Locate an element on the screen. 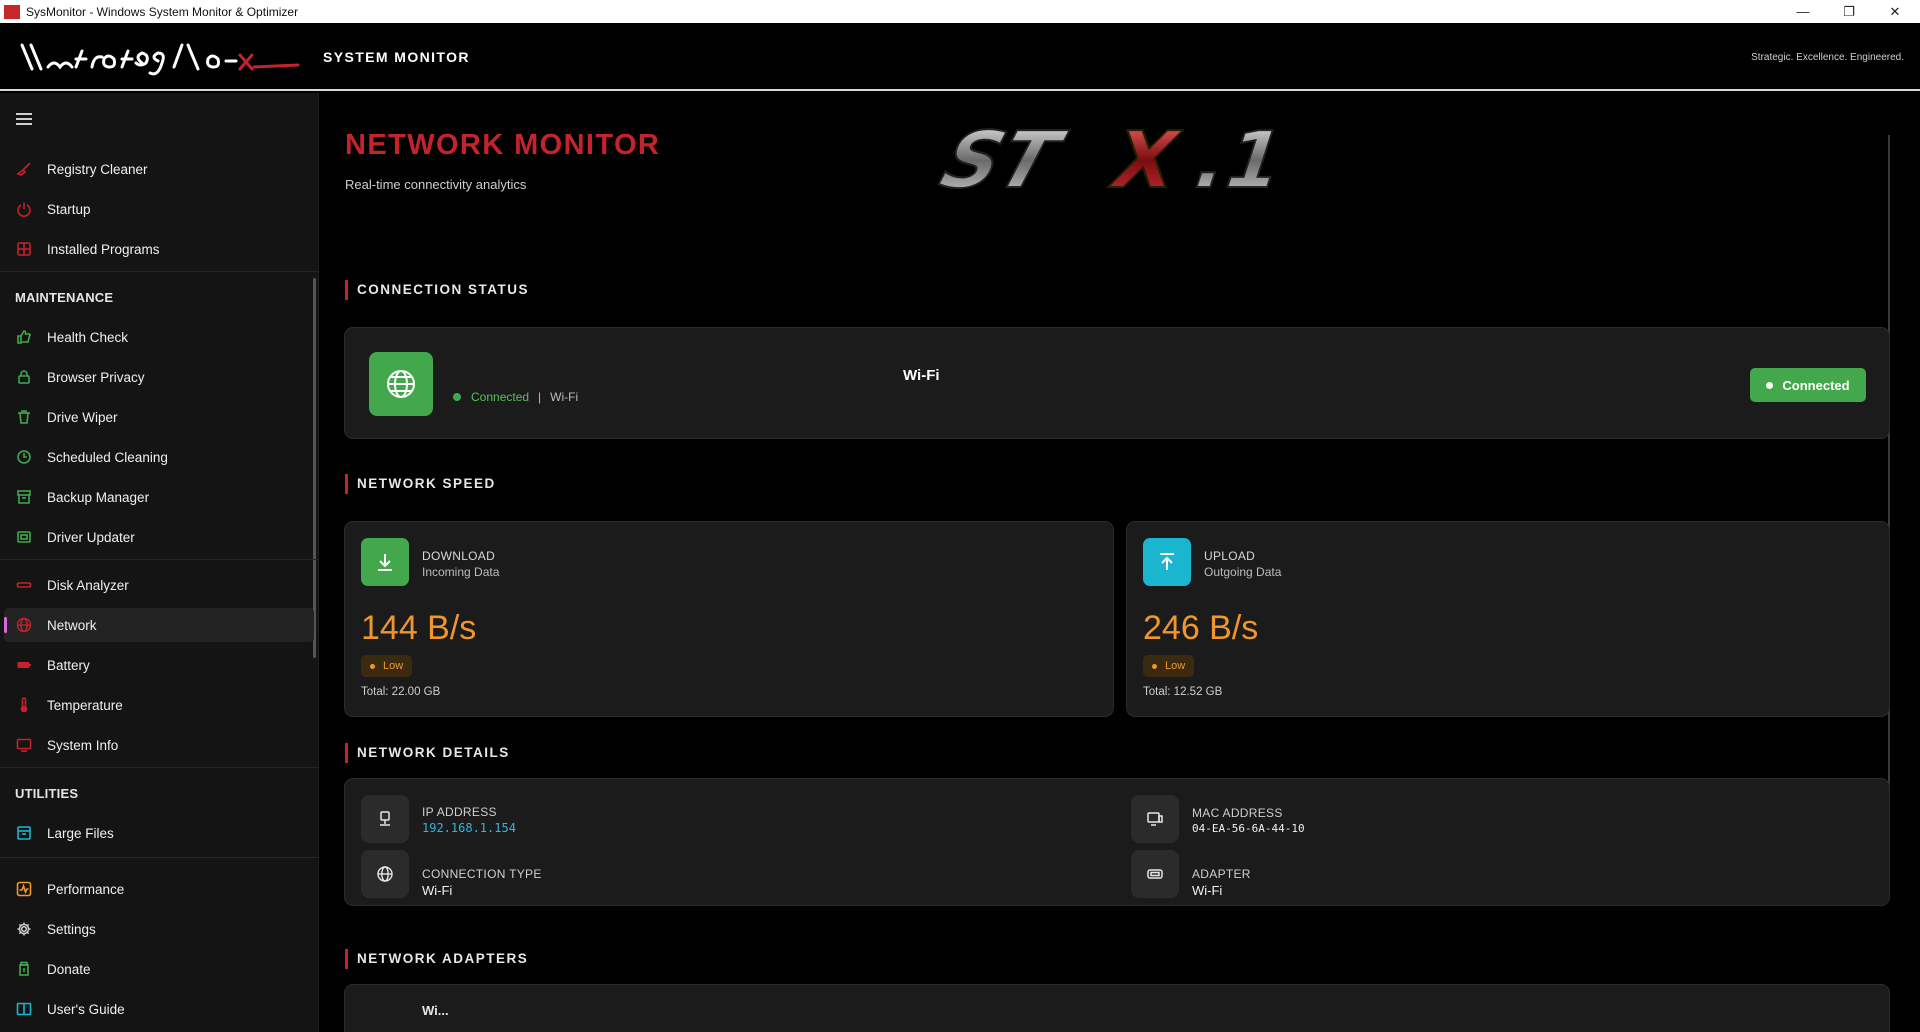  sidebar-item-system-info: System Info is located at coordinates (159, 745).